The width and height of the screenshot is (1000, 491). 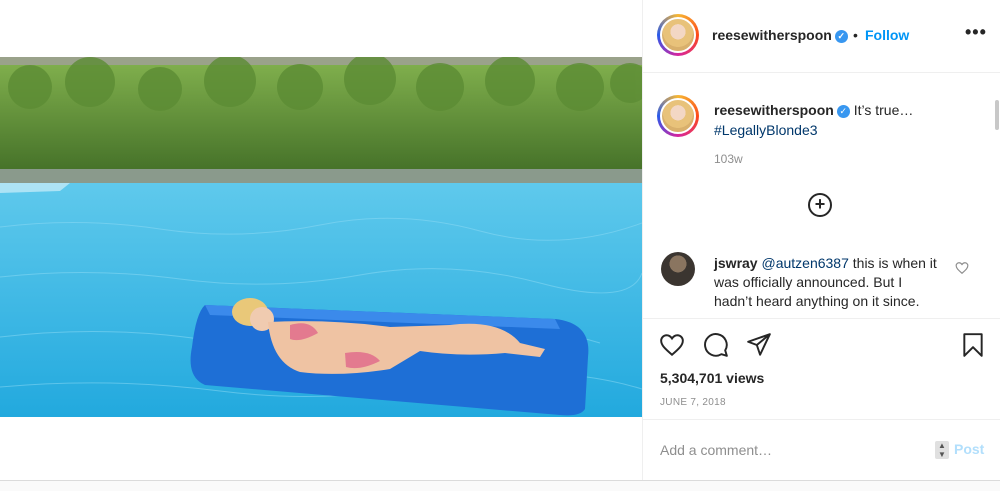 I want to click on author-avatar, so click(x=678, y=35).